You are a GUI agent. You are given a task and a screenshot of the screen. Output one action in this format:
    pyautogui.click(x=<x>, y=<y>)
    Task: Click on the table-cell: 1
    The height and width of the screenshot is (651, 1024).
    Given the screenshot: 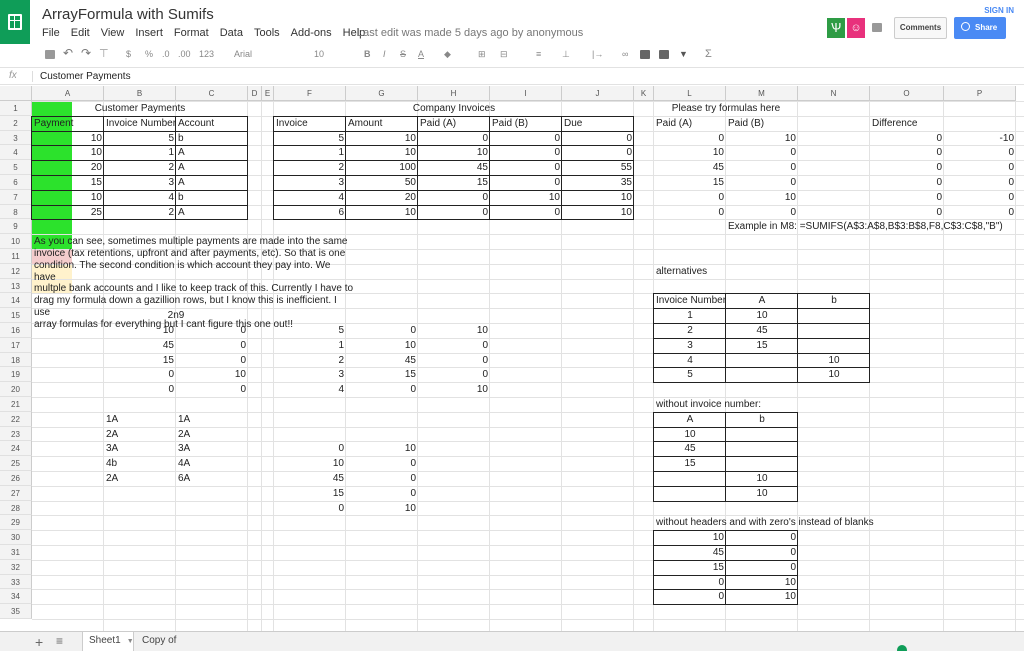 What is the action you would take?
    pyautogui.click(x=310, y=345)
    